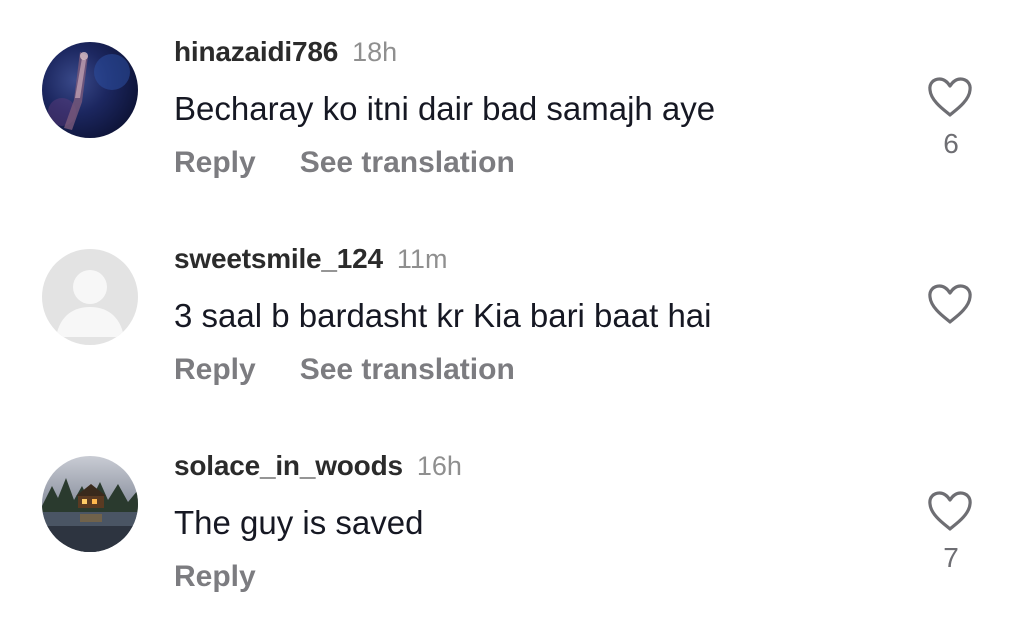 The image size is (1024, 617). Describe the element at coordinates (951, 143) in the screenshot. I see `like-count: 6` at that location.